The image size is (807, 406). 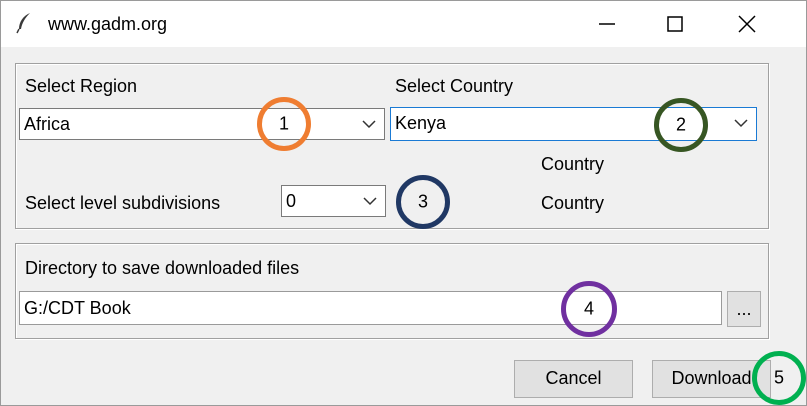 I want to click on download-button-label: Download, so click(x=711, y=378).